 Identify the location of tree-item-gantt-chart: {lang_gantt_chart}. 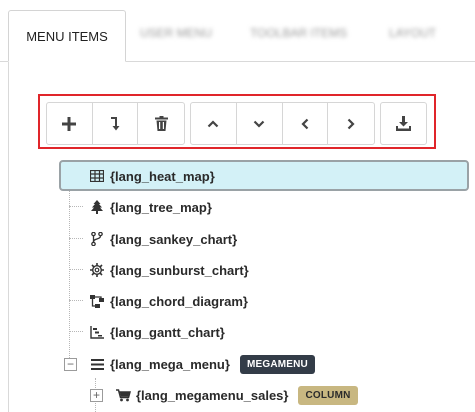
(156, 332).